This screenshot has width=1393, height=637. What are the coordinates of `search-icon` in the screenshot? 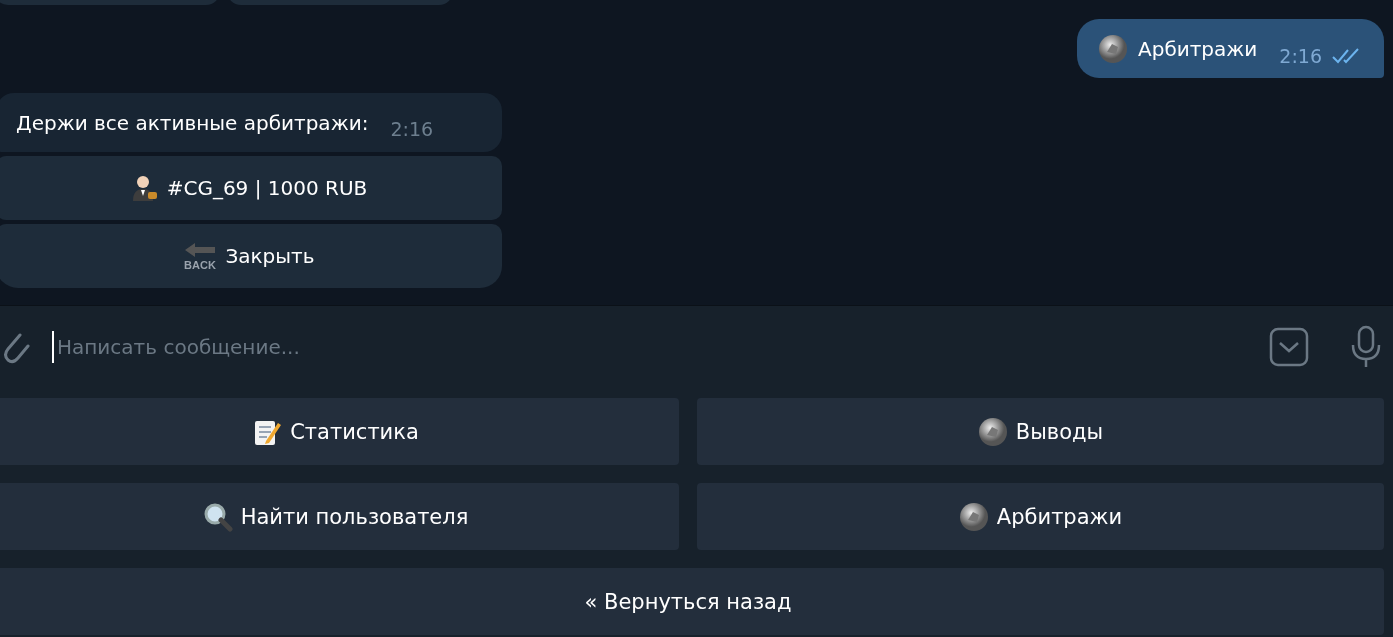 It's located at (217, 516).